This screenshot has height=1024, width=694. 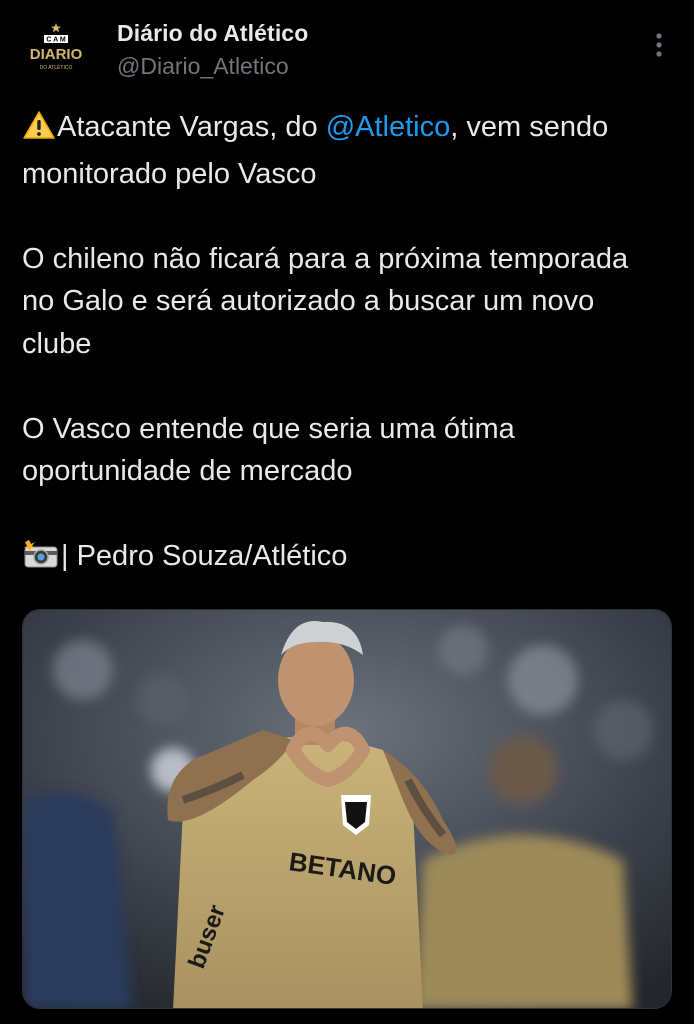 I want to click on svg-text: DO ATLÉTICO, so click(x=56, y=67).